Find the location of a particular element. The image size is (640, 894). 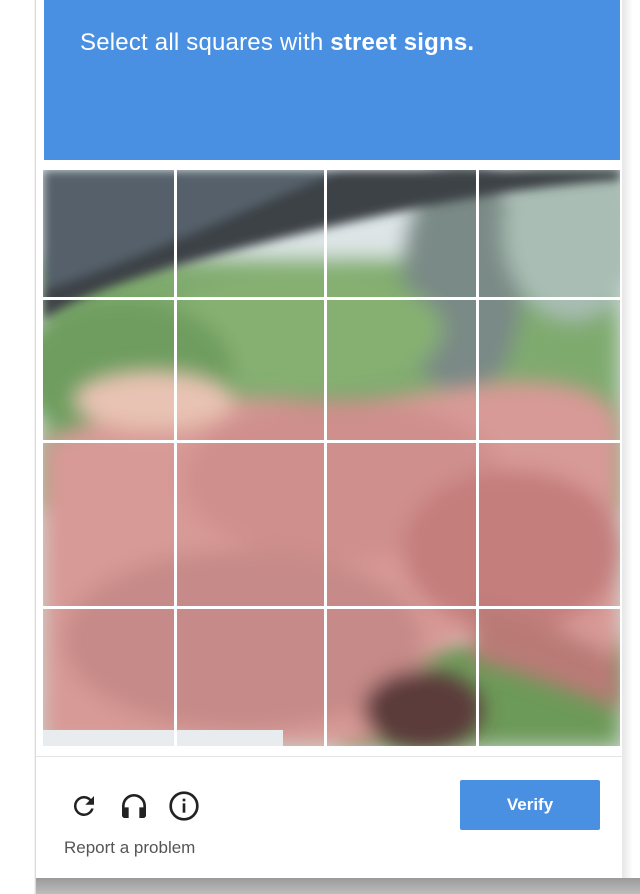

window-left-edge is located at coordinates (20, 447).